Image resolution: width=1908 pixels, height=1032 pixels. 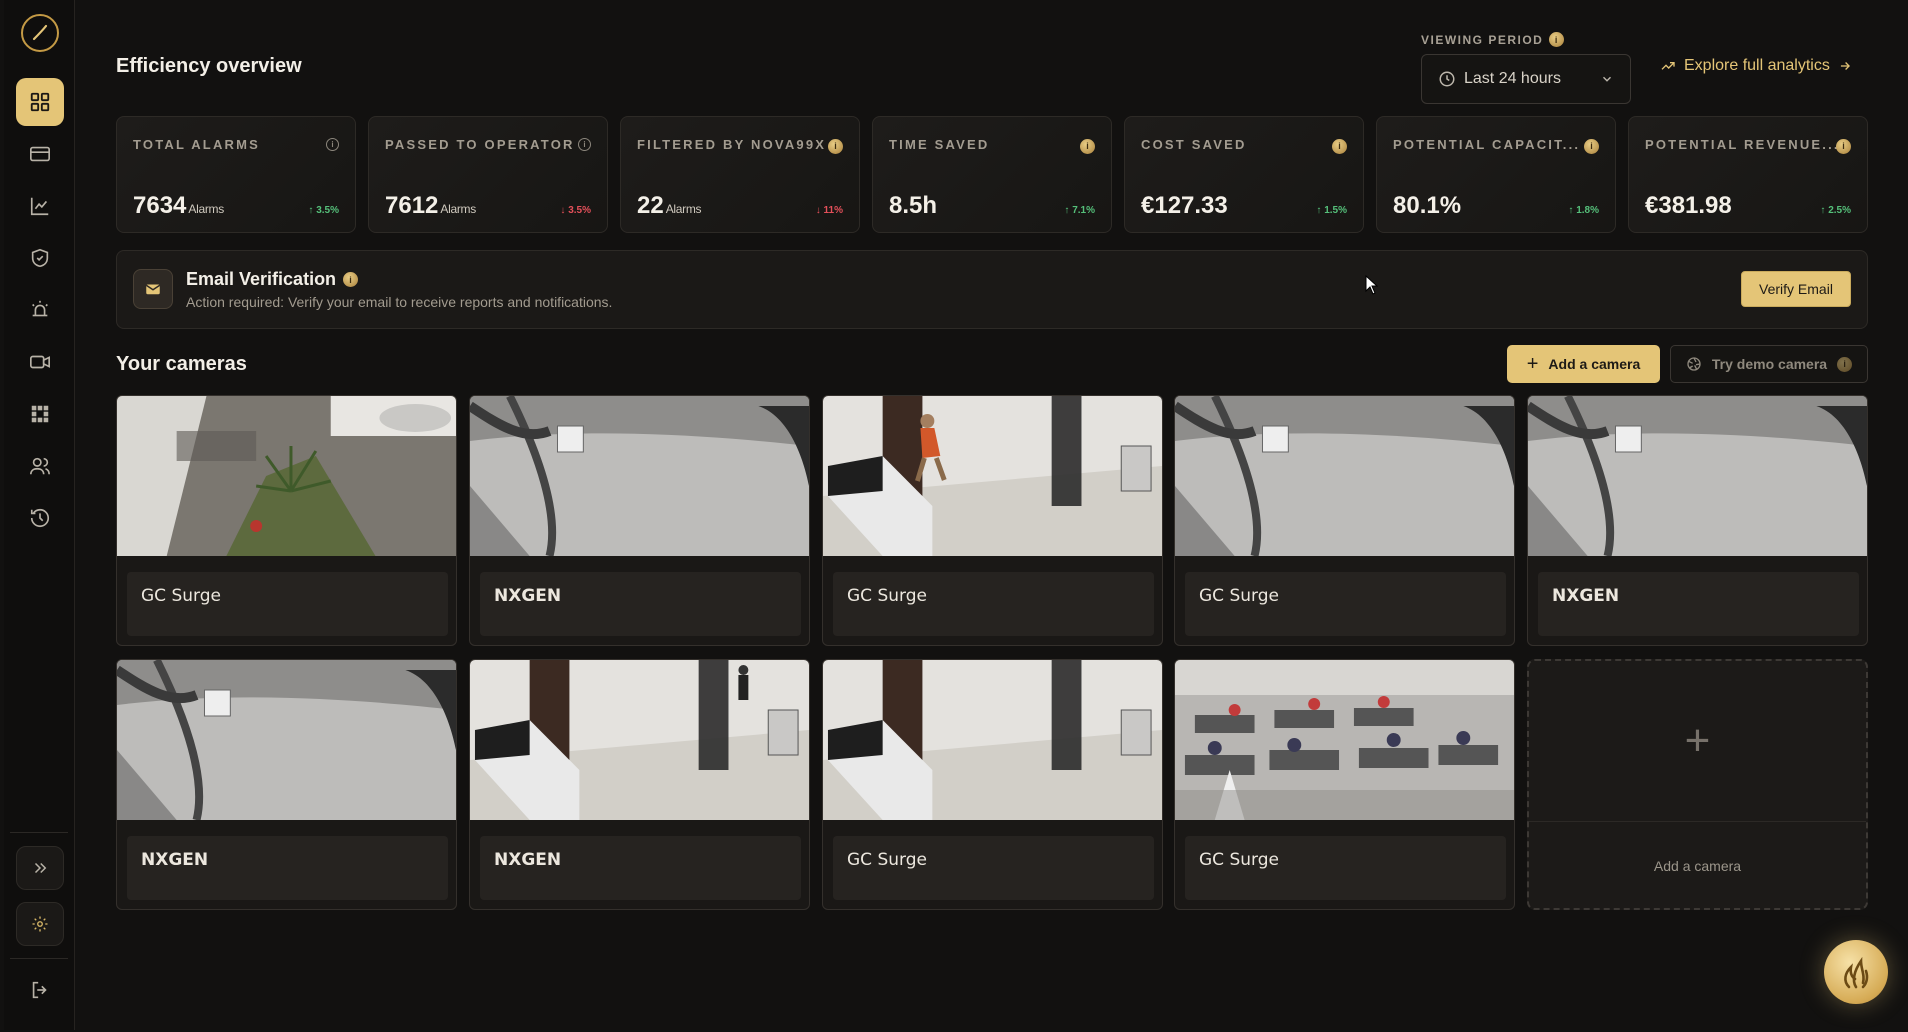 I want to click on sidebar-item-cameras, so click(x=40, y=362).